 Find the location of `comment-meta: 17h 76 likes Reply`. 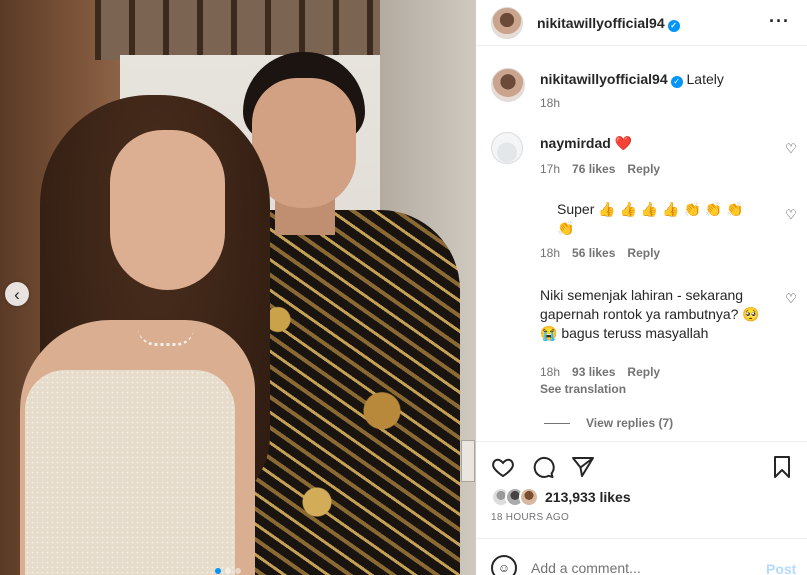

comment-meta: 17h 76 likes Reply is located at coordinates (600, 169).